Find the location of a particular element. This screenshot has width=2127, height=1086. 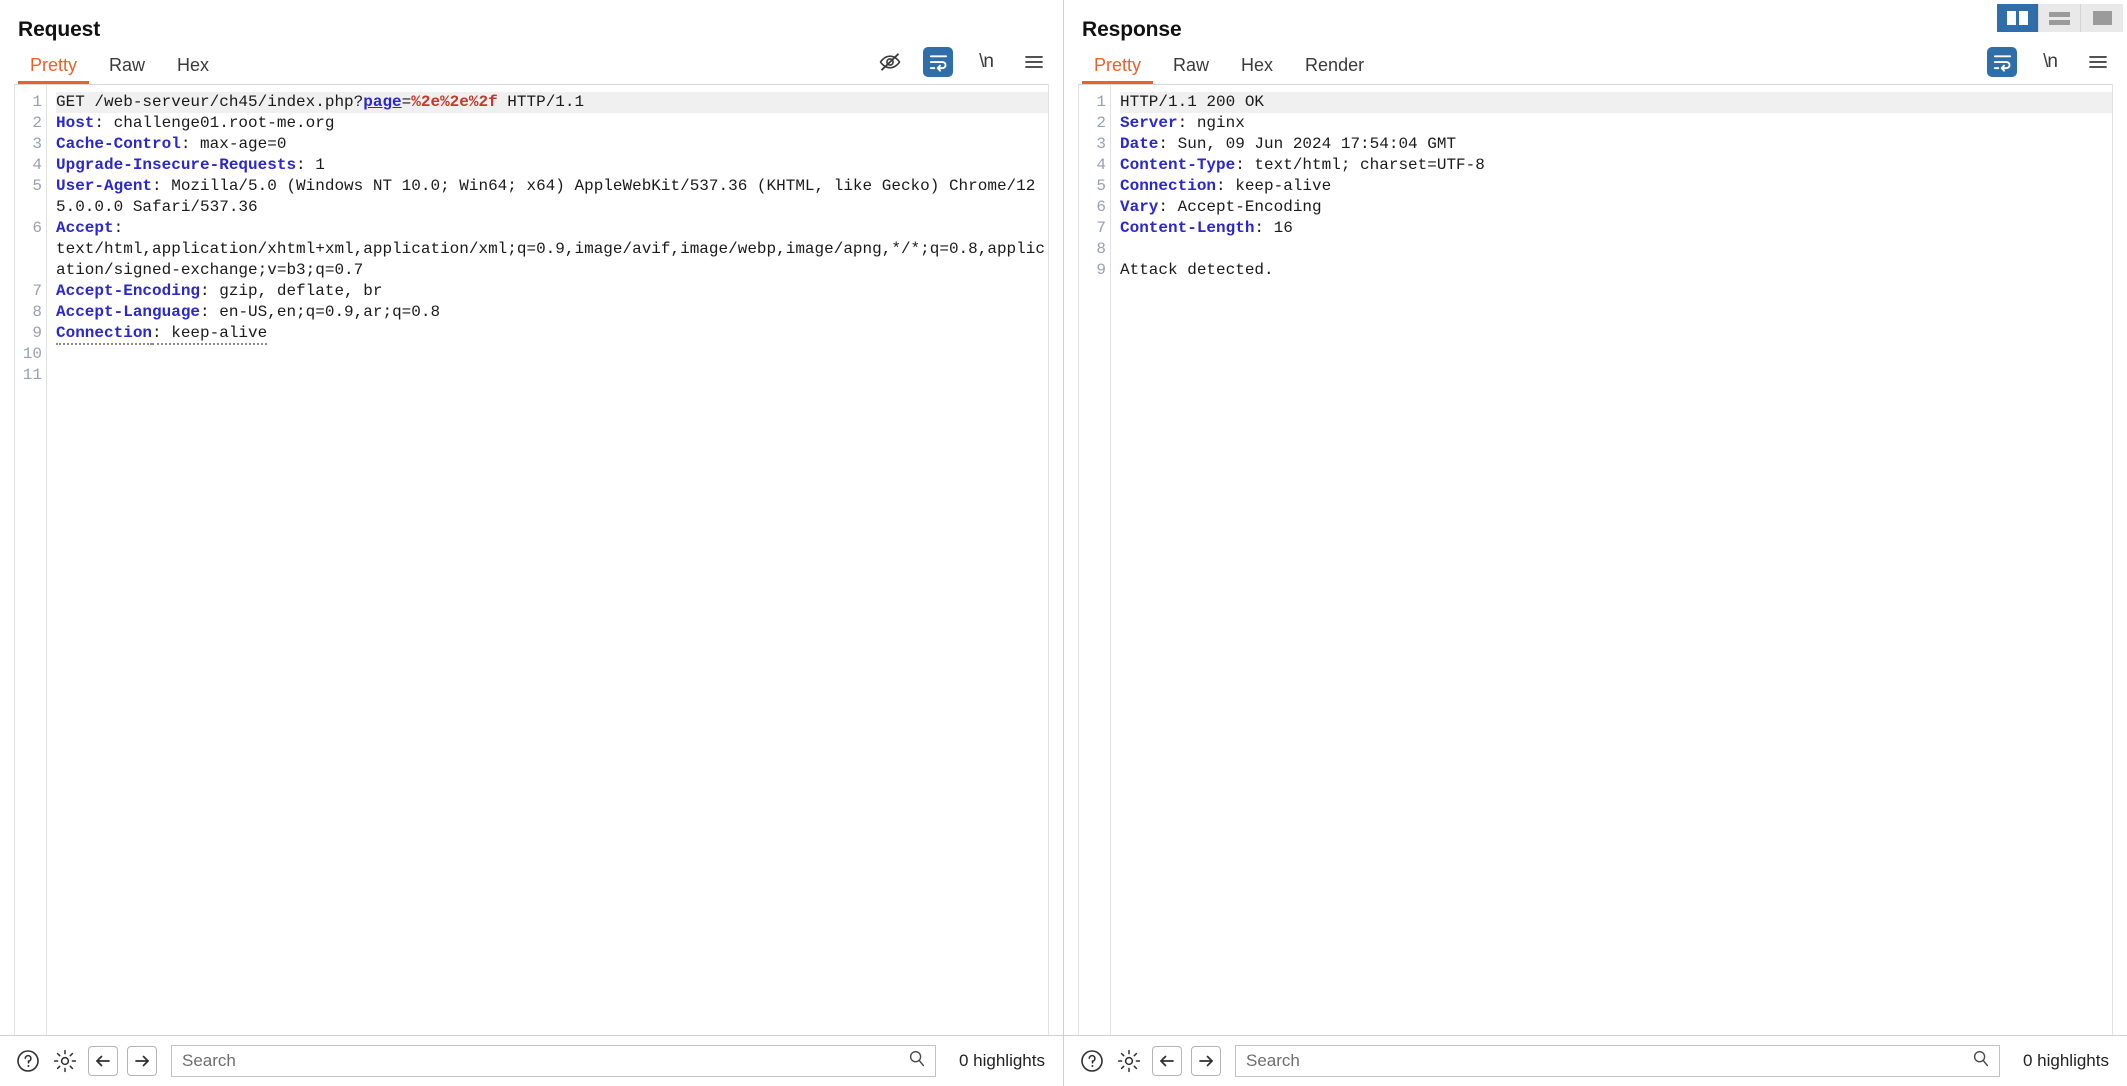

layout-split-horizontal-button is located at coordinates (2060, 18).